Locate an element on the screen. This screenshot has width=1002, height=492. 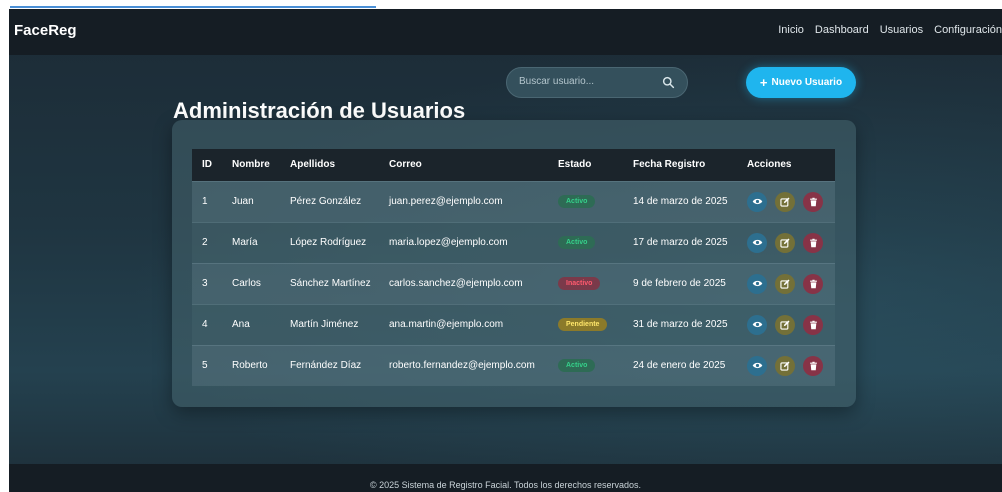
cell-nombre: Roberto is located at coordinates (251, 365).